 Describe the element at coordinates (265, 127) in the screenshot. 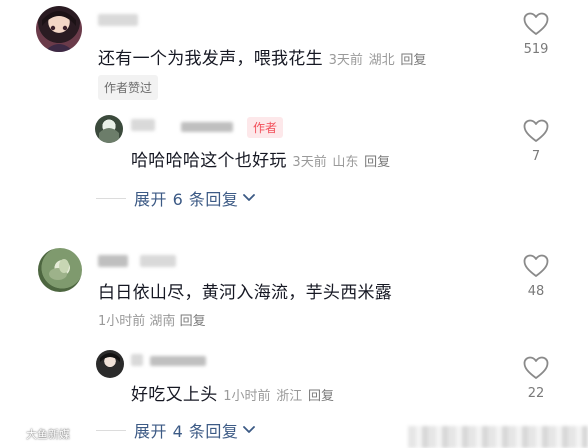

I see `author-tag: 作者` at that location.